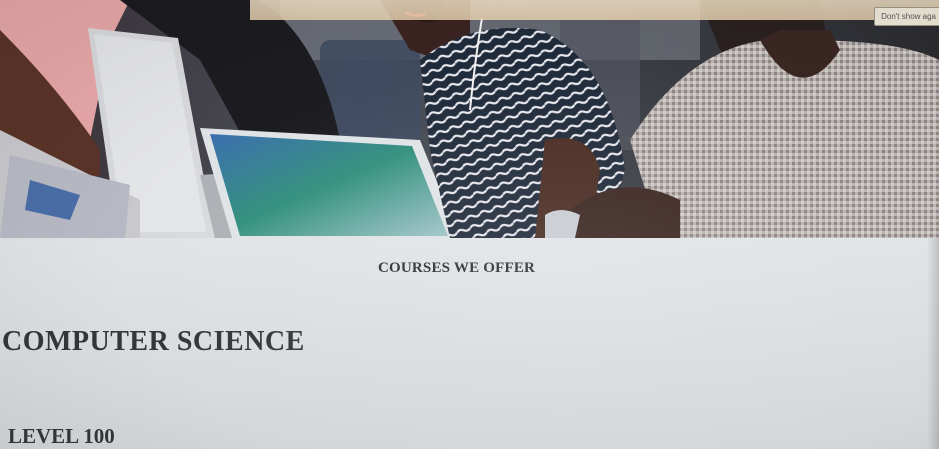 Image resolution: width=939 pixels, height=449 pixels. I want to click on section-heading: COURSES WE OFFER, so click(456, 268).